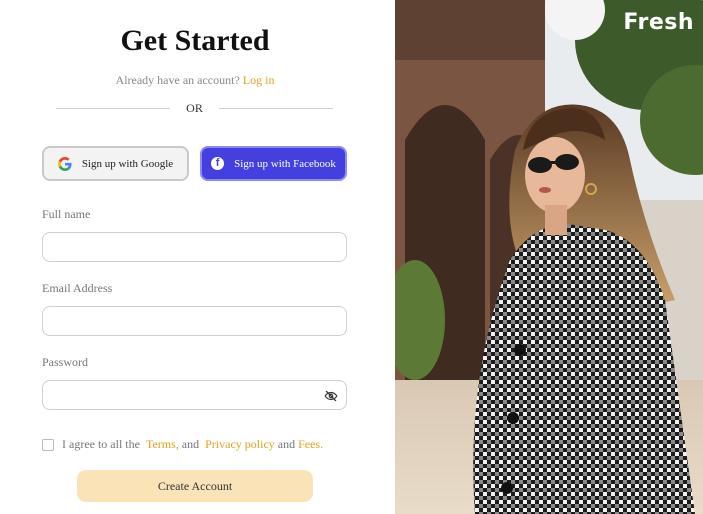 This screenshot has width=703, height=514. I want to click on google-signup-label: Sign up with Google, so click(127, 163).